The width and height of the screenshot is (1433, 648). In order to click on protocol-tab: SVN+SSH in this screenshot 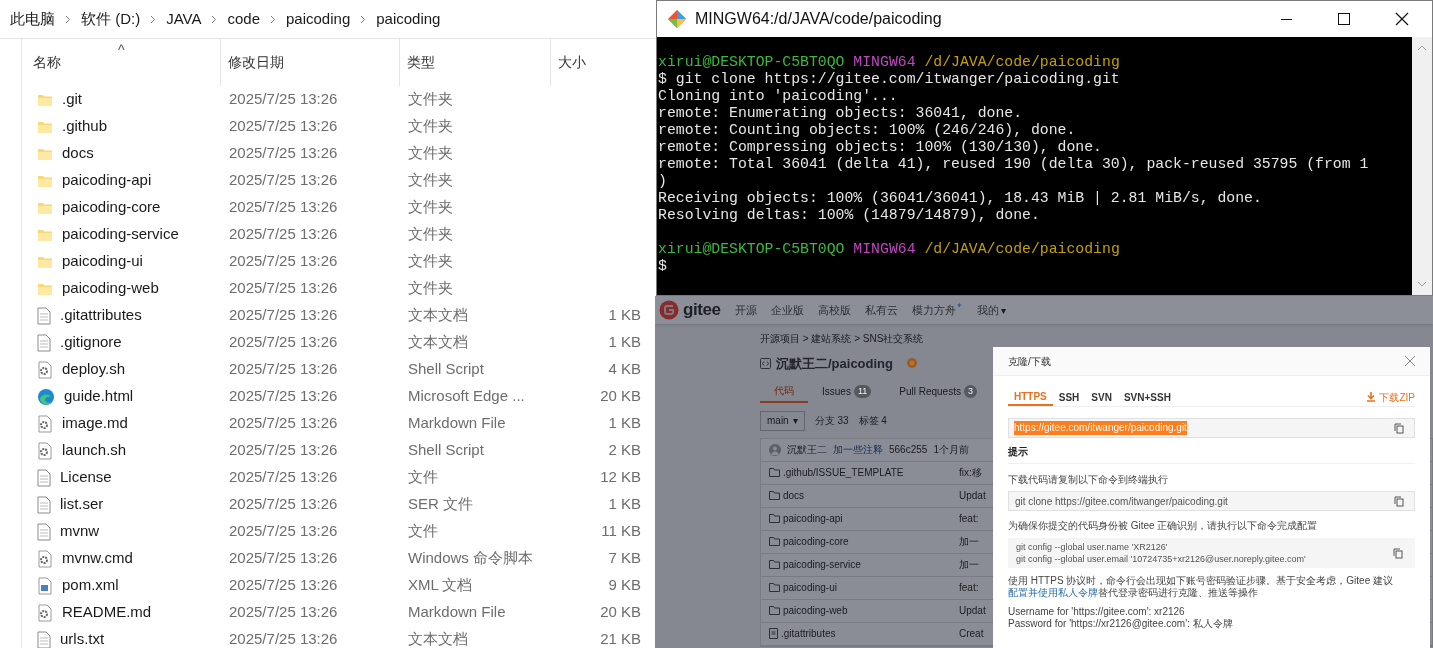, I will do `click(1147, 397)`.